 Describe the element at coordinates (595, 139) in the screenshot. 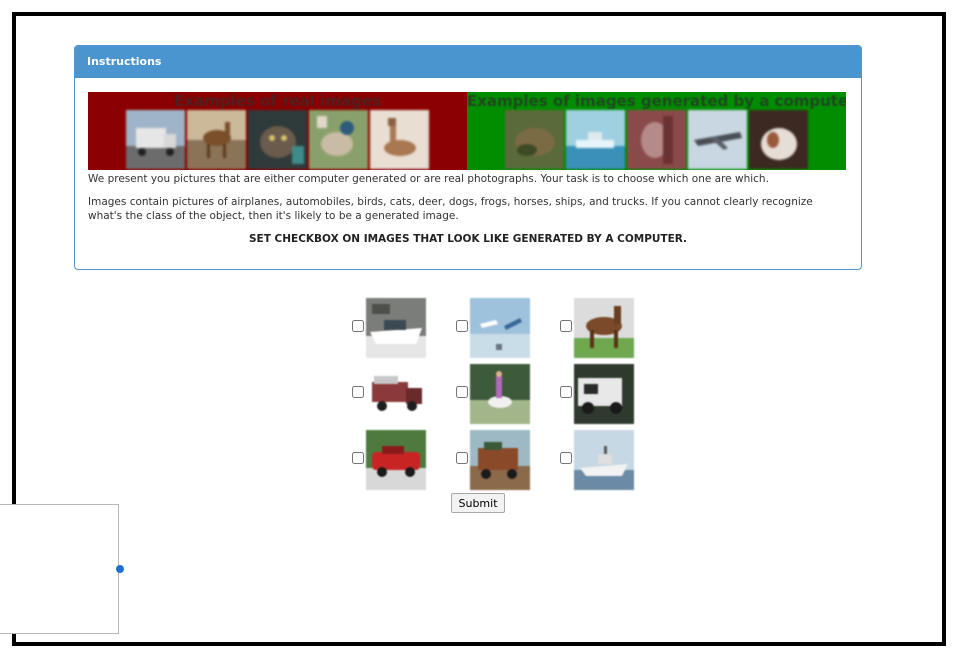

I see `generated-ship-image` at that location.